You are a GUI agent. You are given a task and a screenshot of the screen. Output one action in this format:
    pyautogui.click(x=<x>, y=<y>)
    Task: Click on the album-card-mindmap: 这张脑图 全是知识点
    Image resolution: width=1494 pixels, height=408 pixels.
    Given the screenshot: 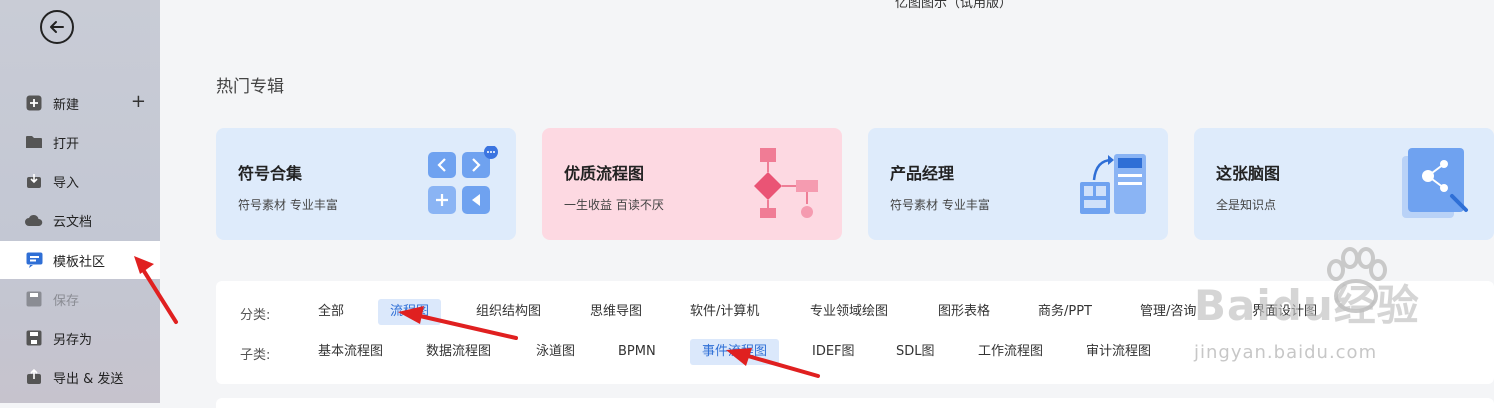 What is the action you would take?
    pyautogui.click(x=1344, y=184)
    